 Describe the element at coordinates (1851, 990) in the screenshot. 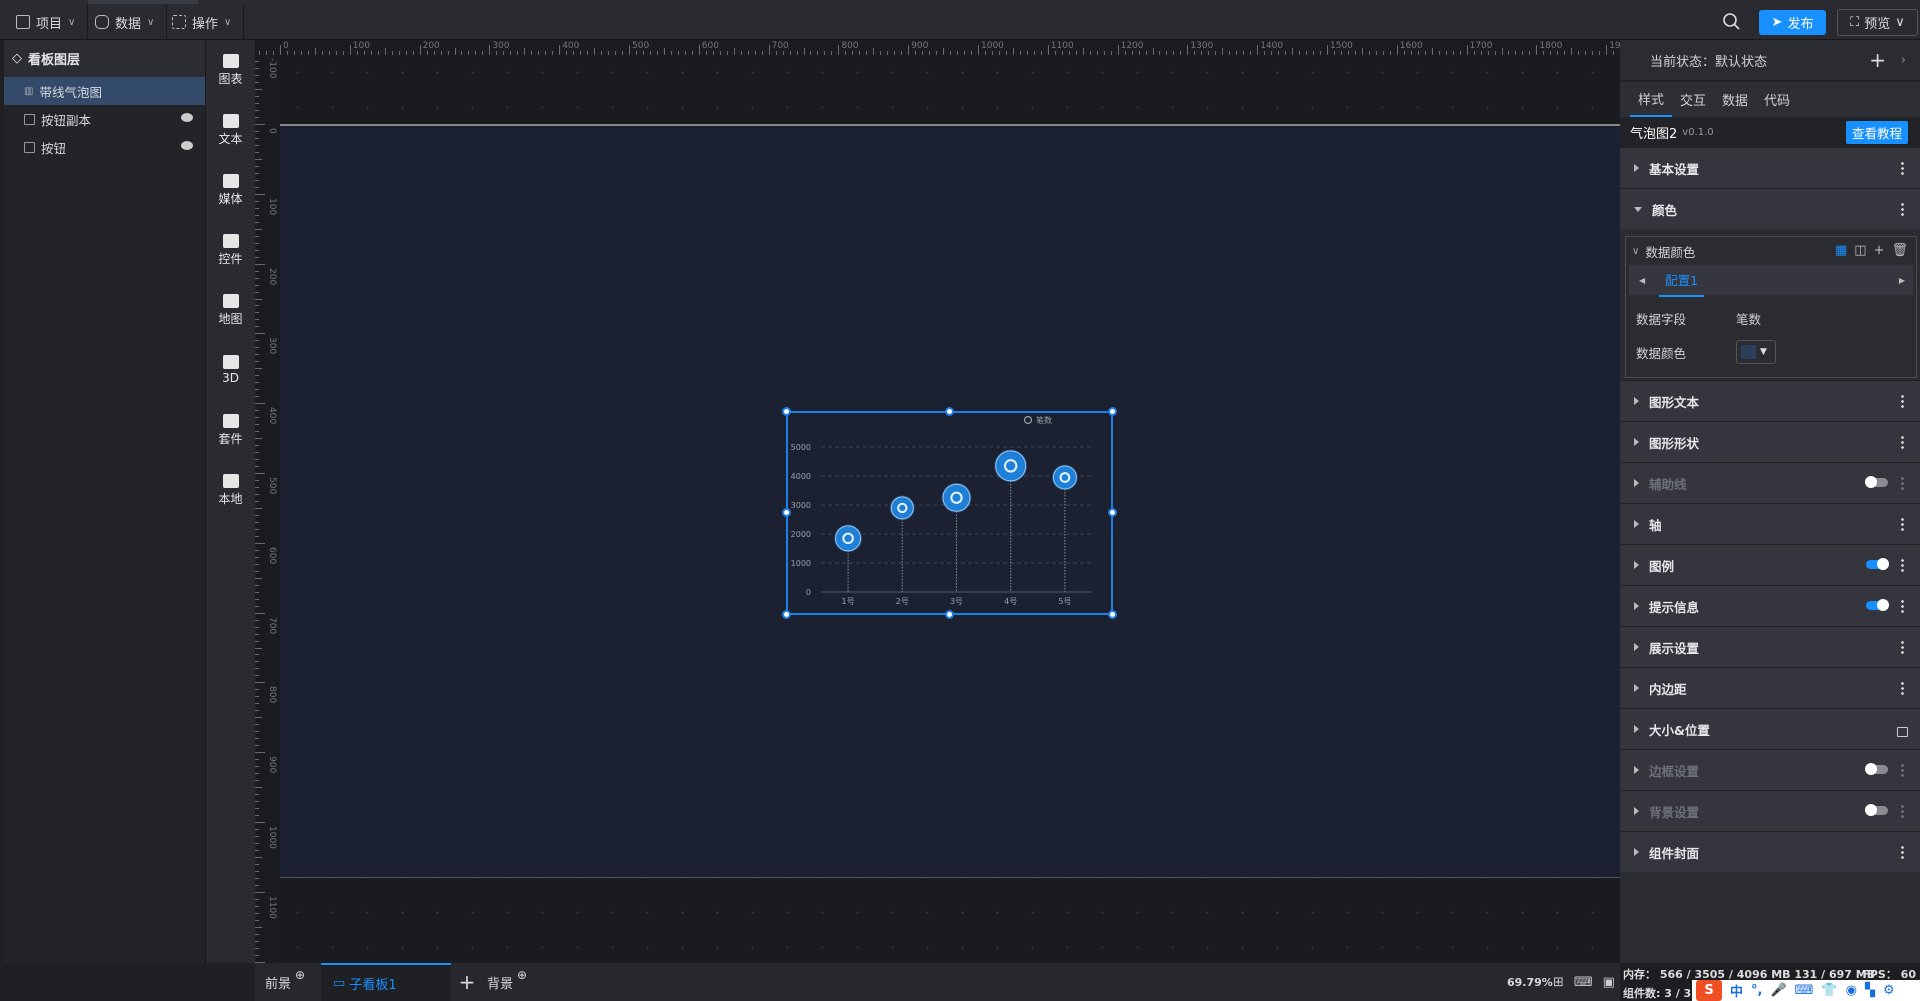

I see `robot-icon: ◉` at that location.